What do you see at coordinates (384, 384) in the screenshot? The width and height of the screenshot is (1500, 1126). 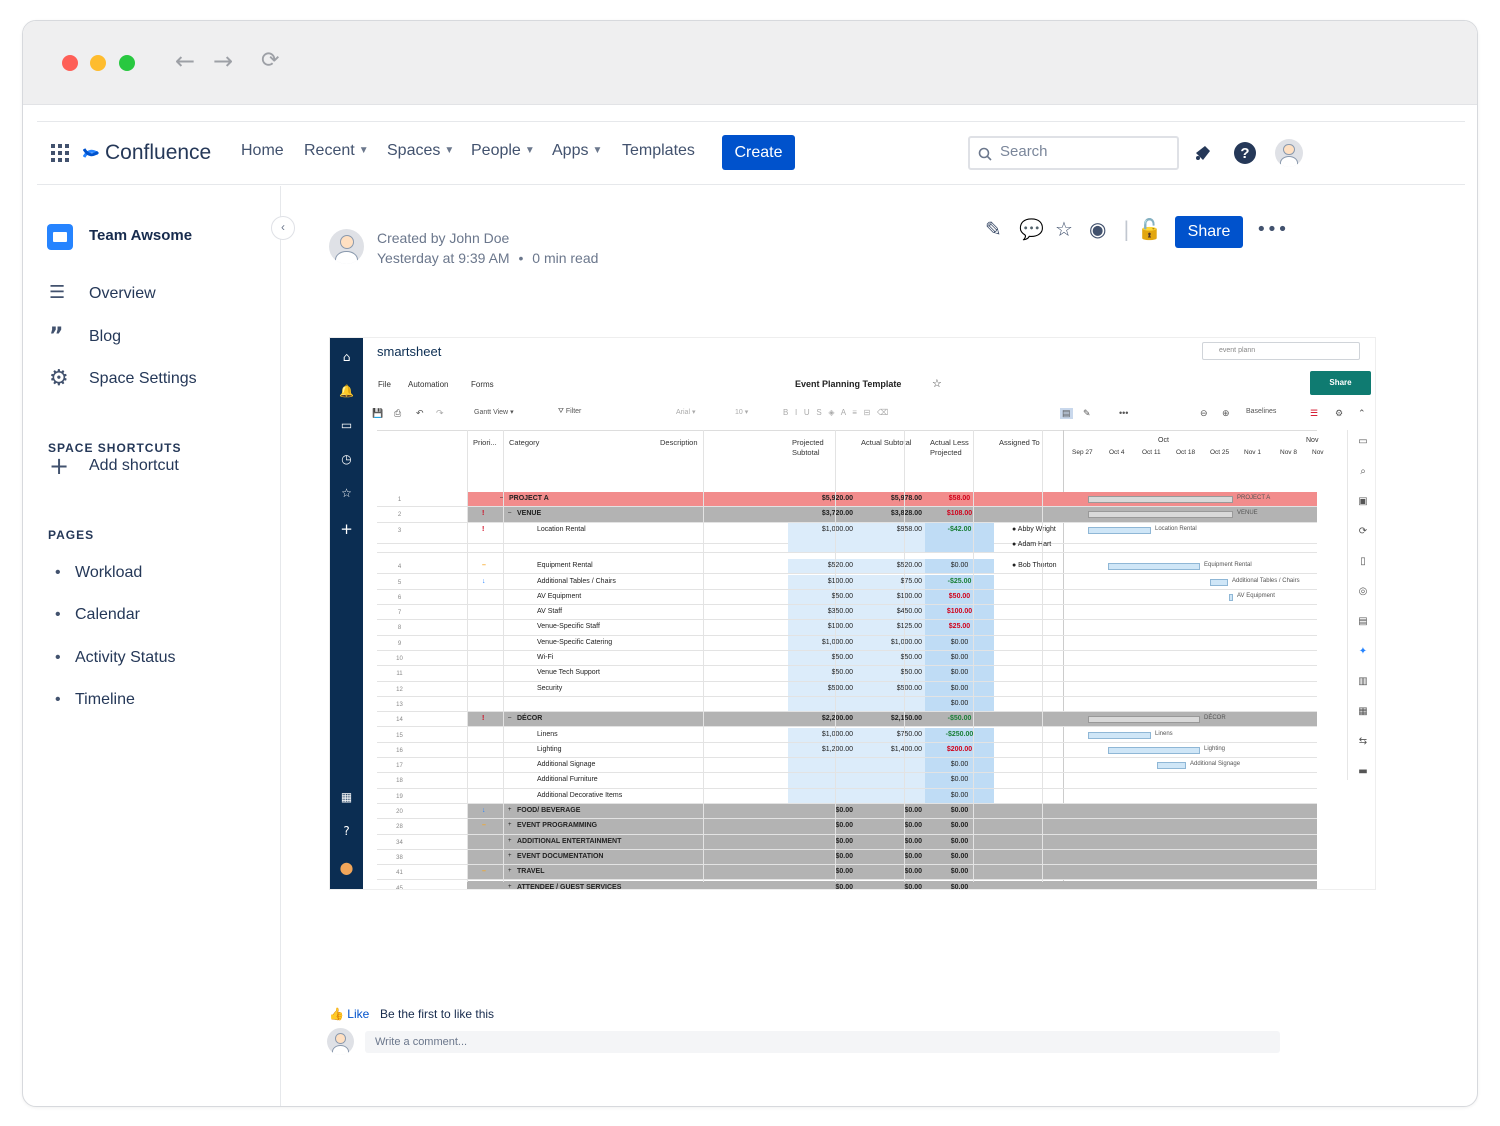 I see `menu-file: File` at bounding box center [384, 384].